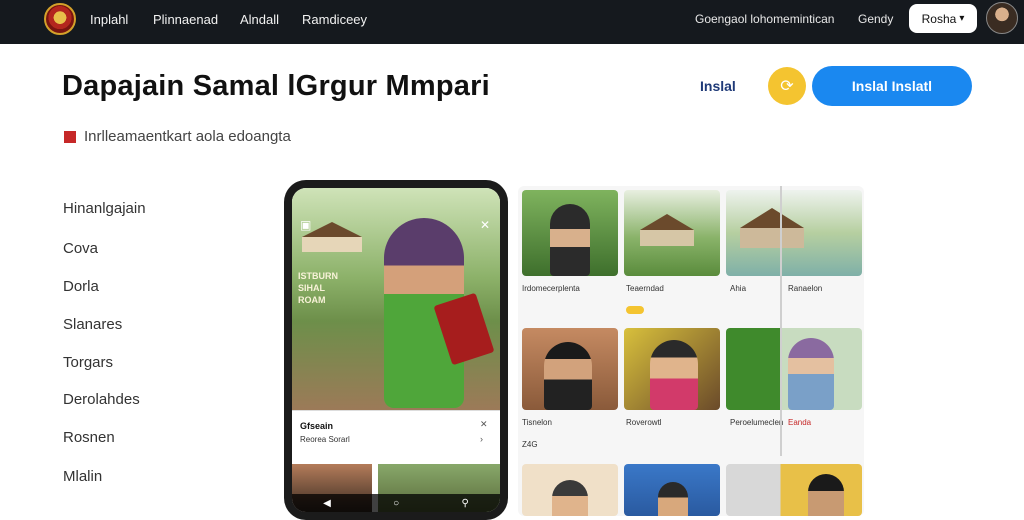 The image size is (1024, 520). Describe the element at coordinates (334, 19) in the screenshot. I see `nav-item-4: Ramdiceey` at that location.